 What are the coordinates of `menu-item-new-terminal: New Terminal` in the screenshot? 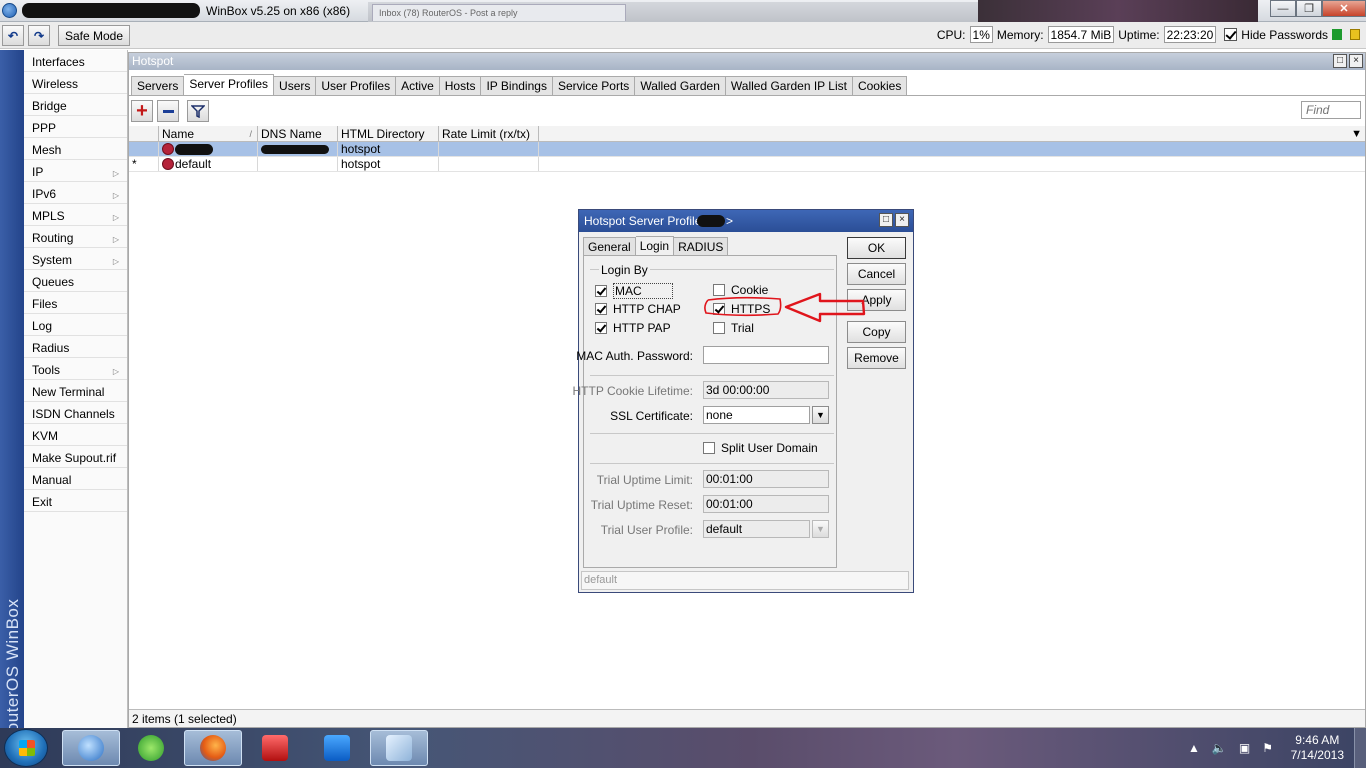 It's located at (75, 391).